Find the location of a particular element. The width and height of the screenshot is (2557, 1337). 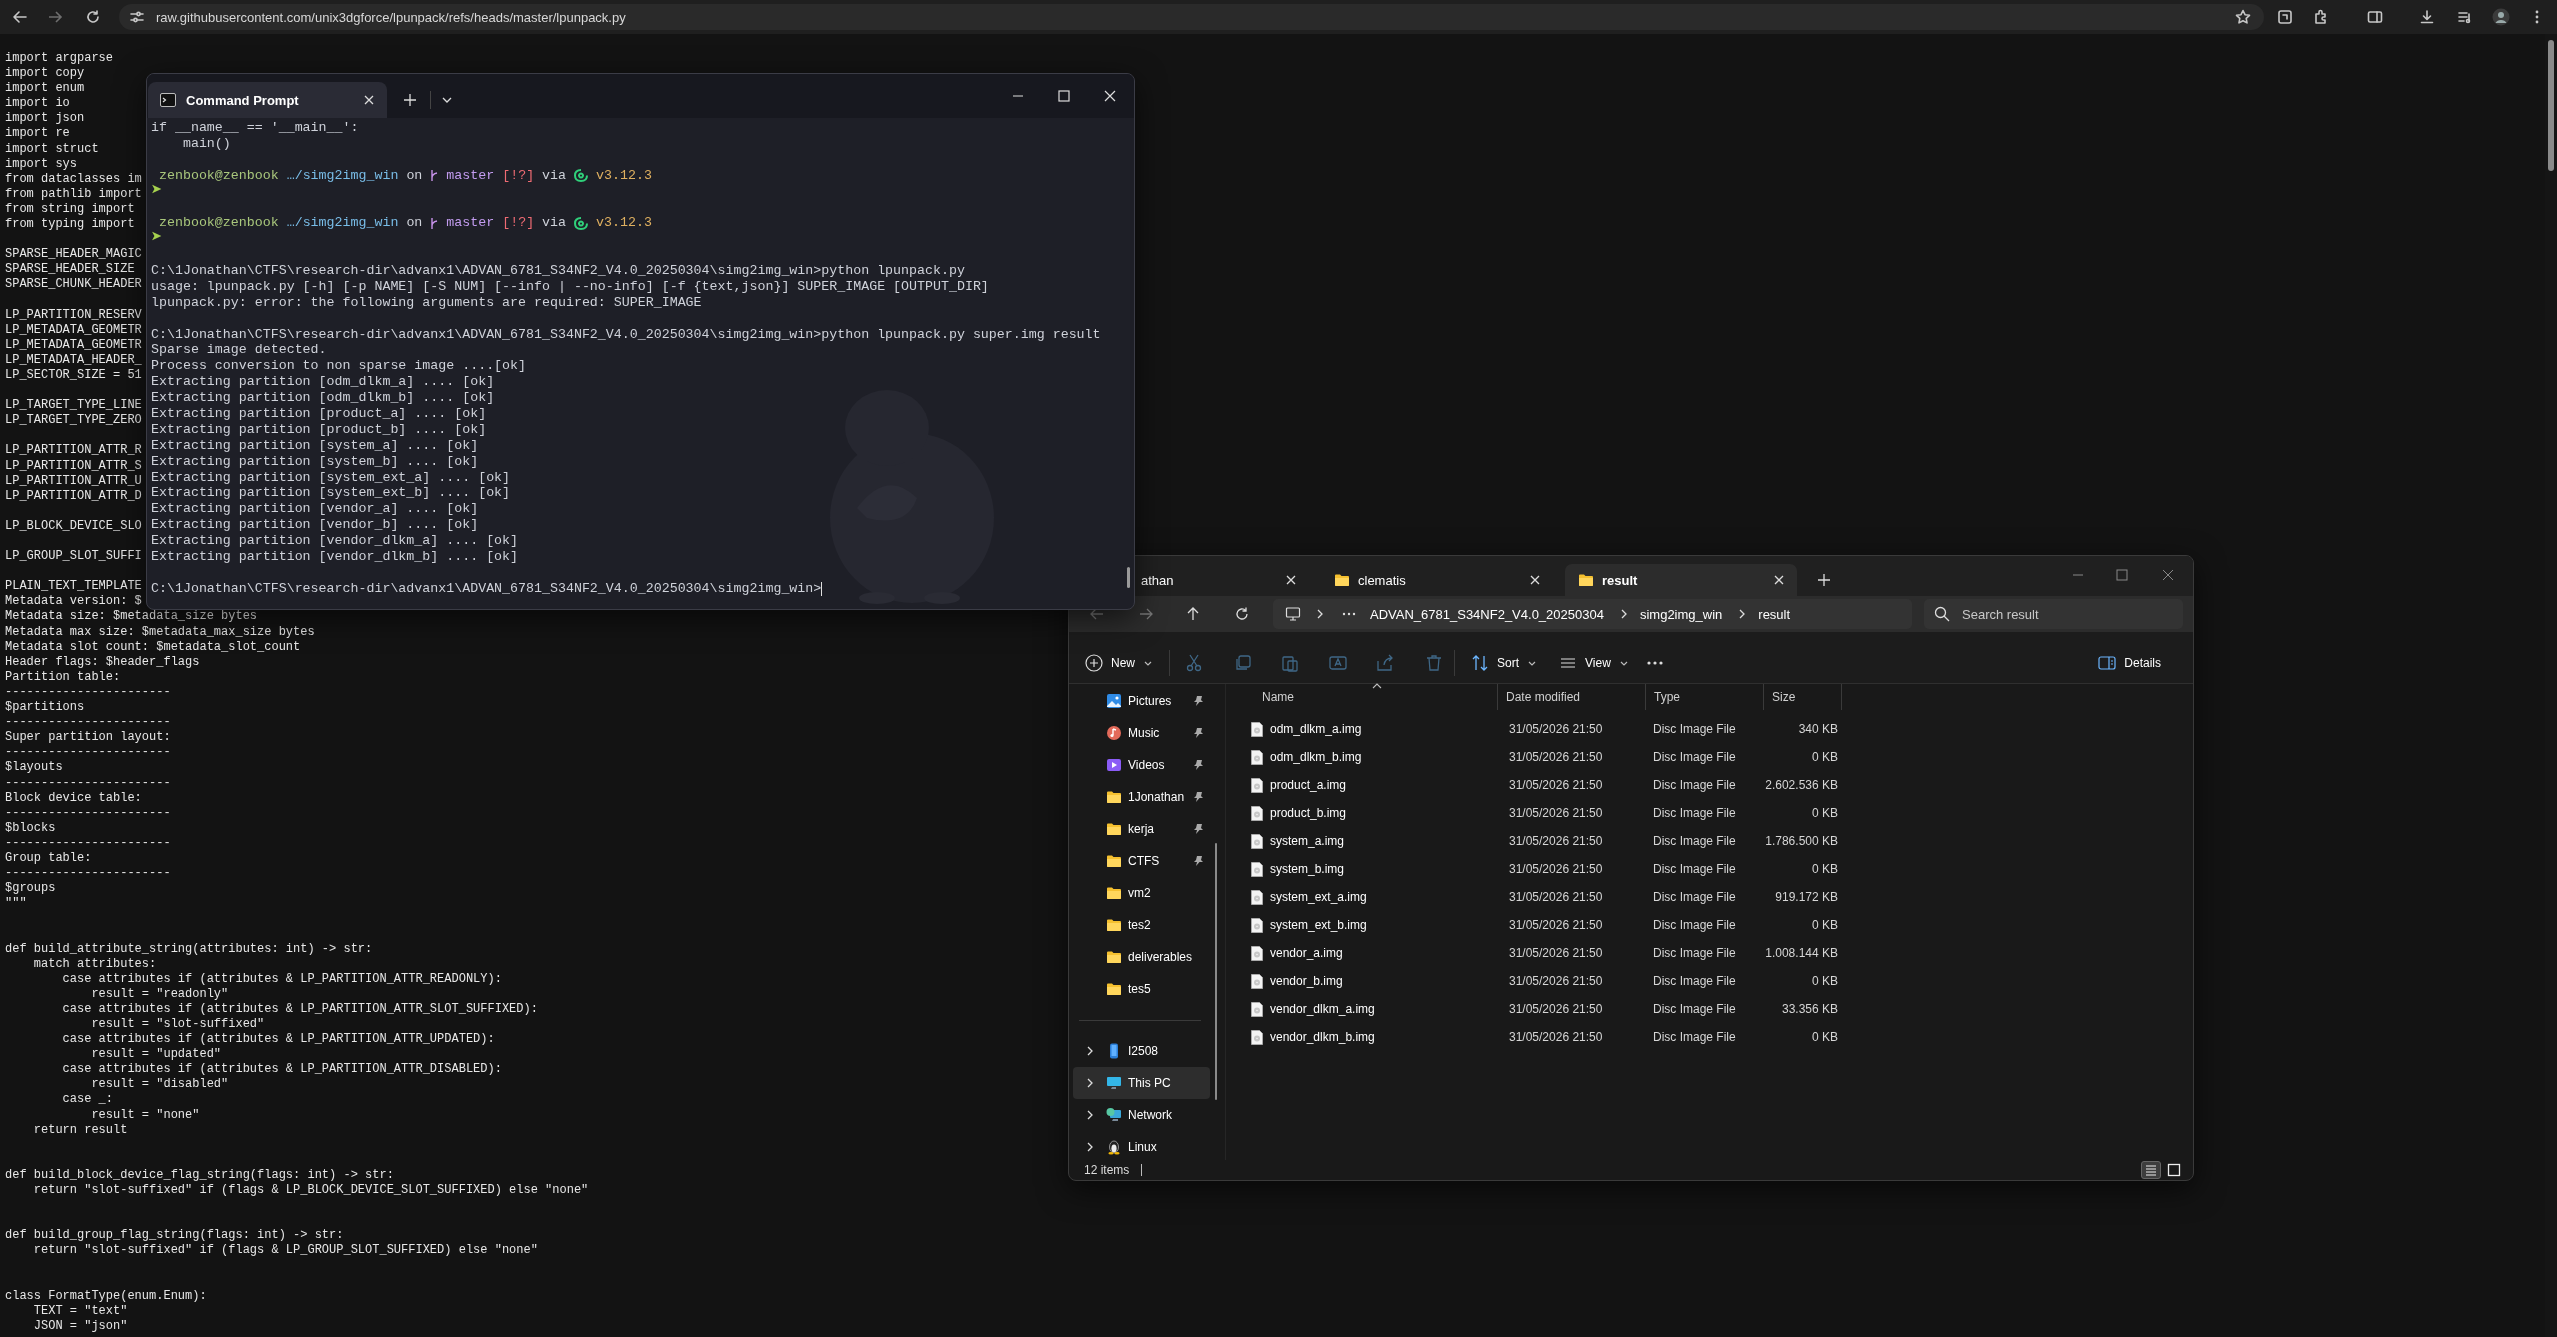

sidebar-item: vm2 is located at coordinates (1141, 893).